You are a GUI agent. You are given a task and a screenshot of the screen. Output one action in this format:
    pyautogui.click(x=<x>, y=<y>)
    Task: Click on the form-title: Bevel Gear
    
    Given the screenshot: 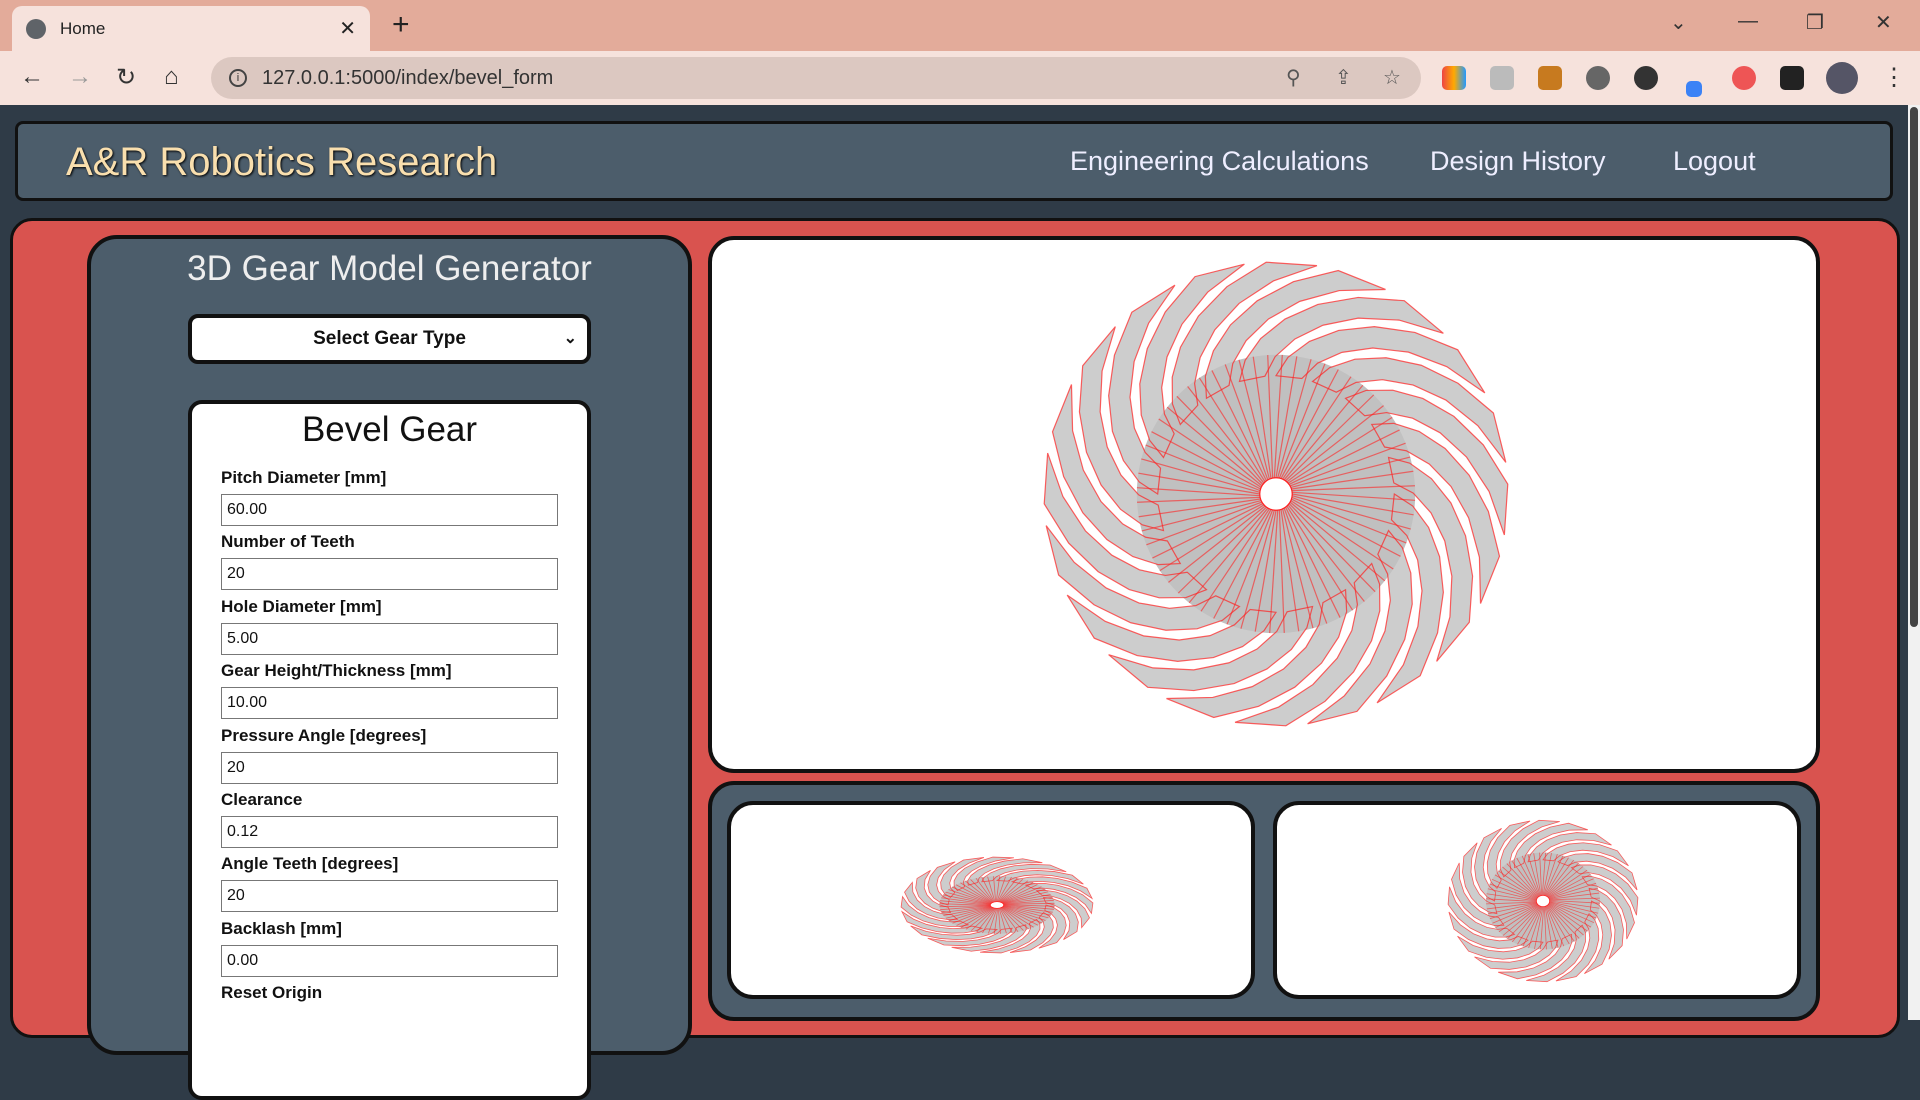 What is the action you would take?
    pyautogui.click(x=389, y=429)
    